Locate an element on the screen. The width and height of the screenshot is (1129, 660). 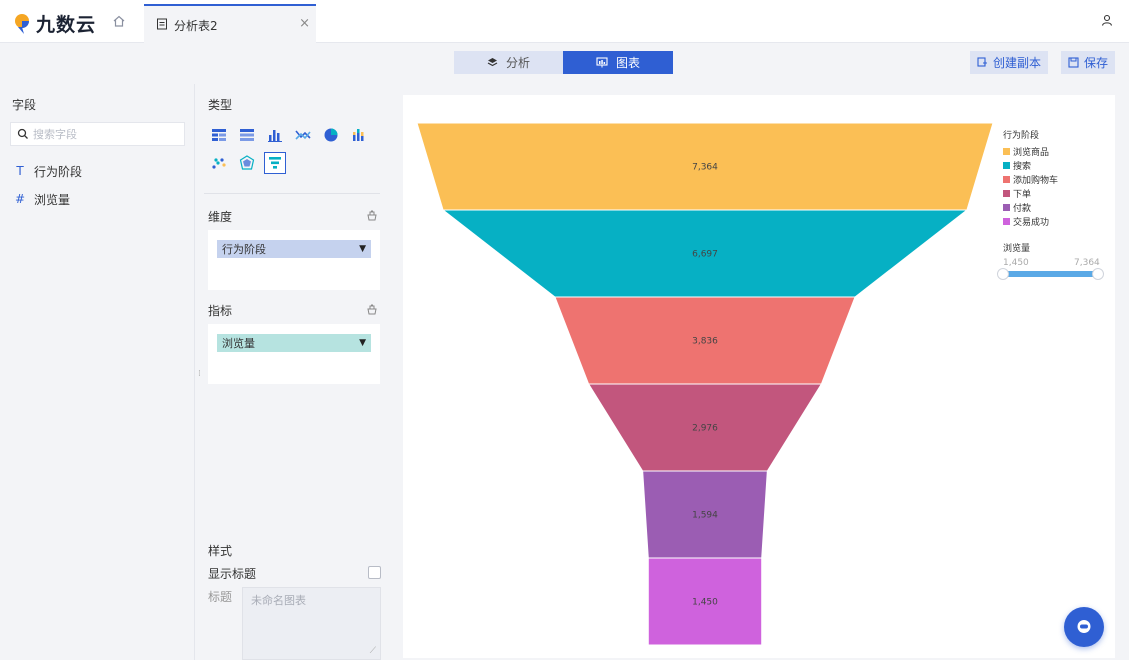
style-title: 样式 is located at coordinates (220, 551).